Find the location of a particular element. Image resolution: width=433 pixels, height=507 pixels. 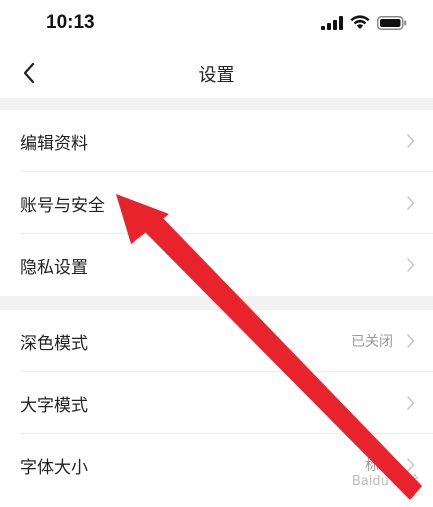

settings-item-label: 字体大小 is located at coordinates (54, 468).